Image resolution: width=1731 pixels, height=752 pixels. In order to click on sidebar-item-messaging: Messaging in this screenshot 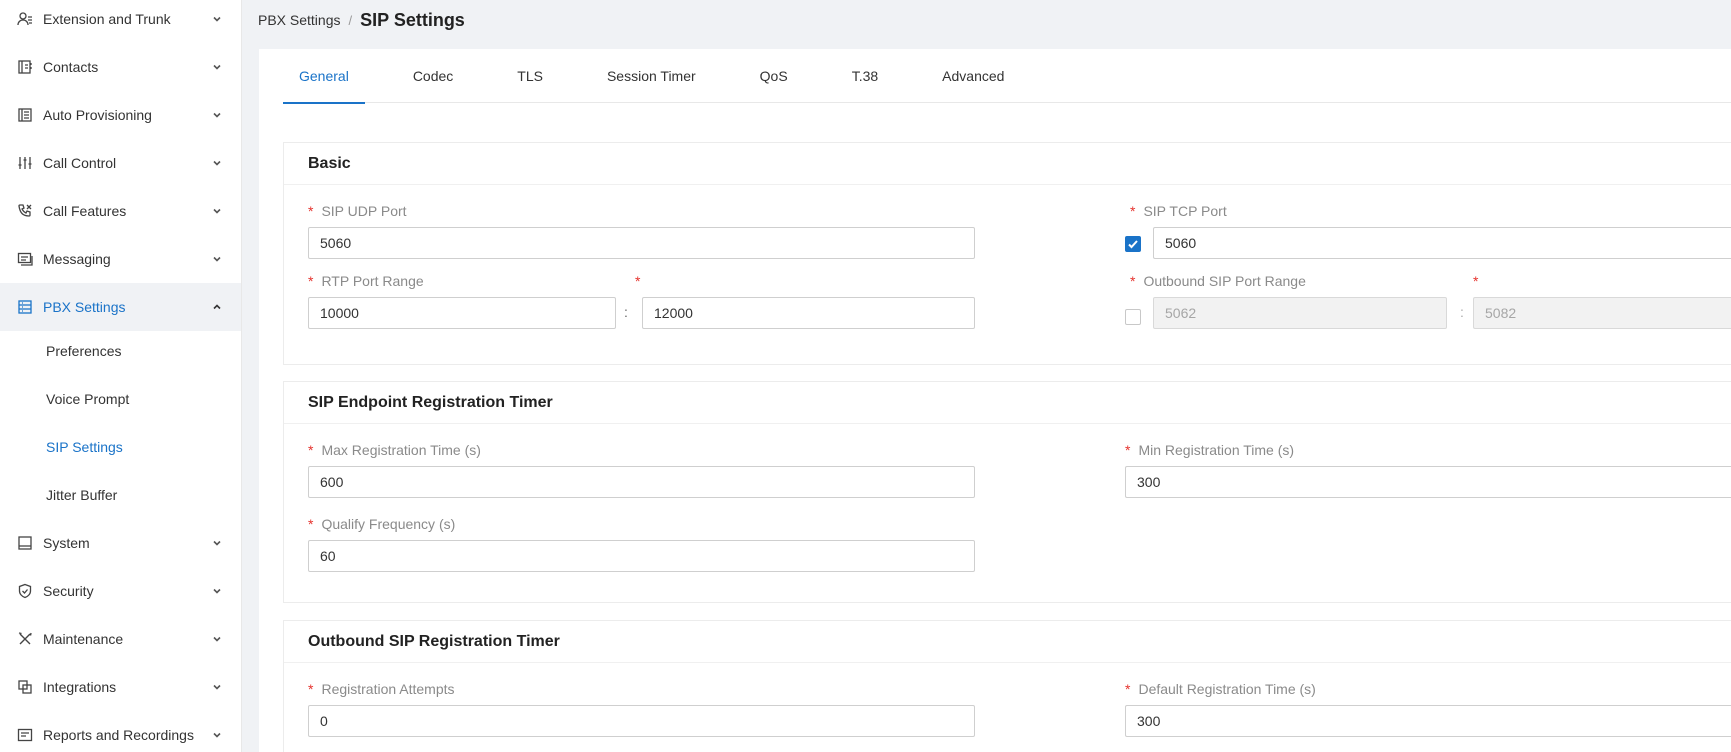, I will do `click(120, 259)`.